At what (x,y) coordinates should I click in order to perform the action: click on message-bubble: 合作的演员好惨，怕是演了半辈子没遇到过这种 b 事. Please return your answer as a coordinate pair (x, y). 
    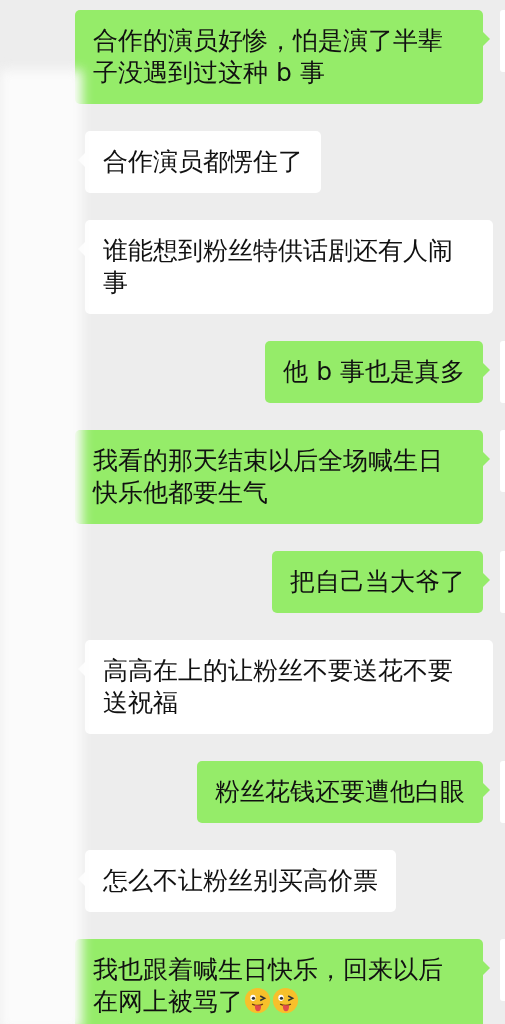
    Looking at the image, I should click on (279, 57).